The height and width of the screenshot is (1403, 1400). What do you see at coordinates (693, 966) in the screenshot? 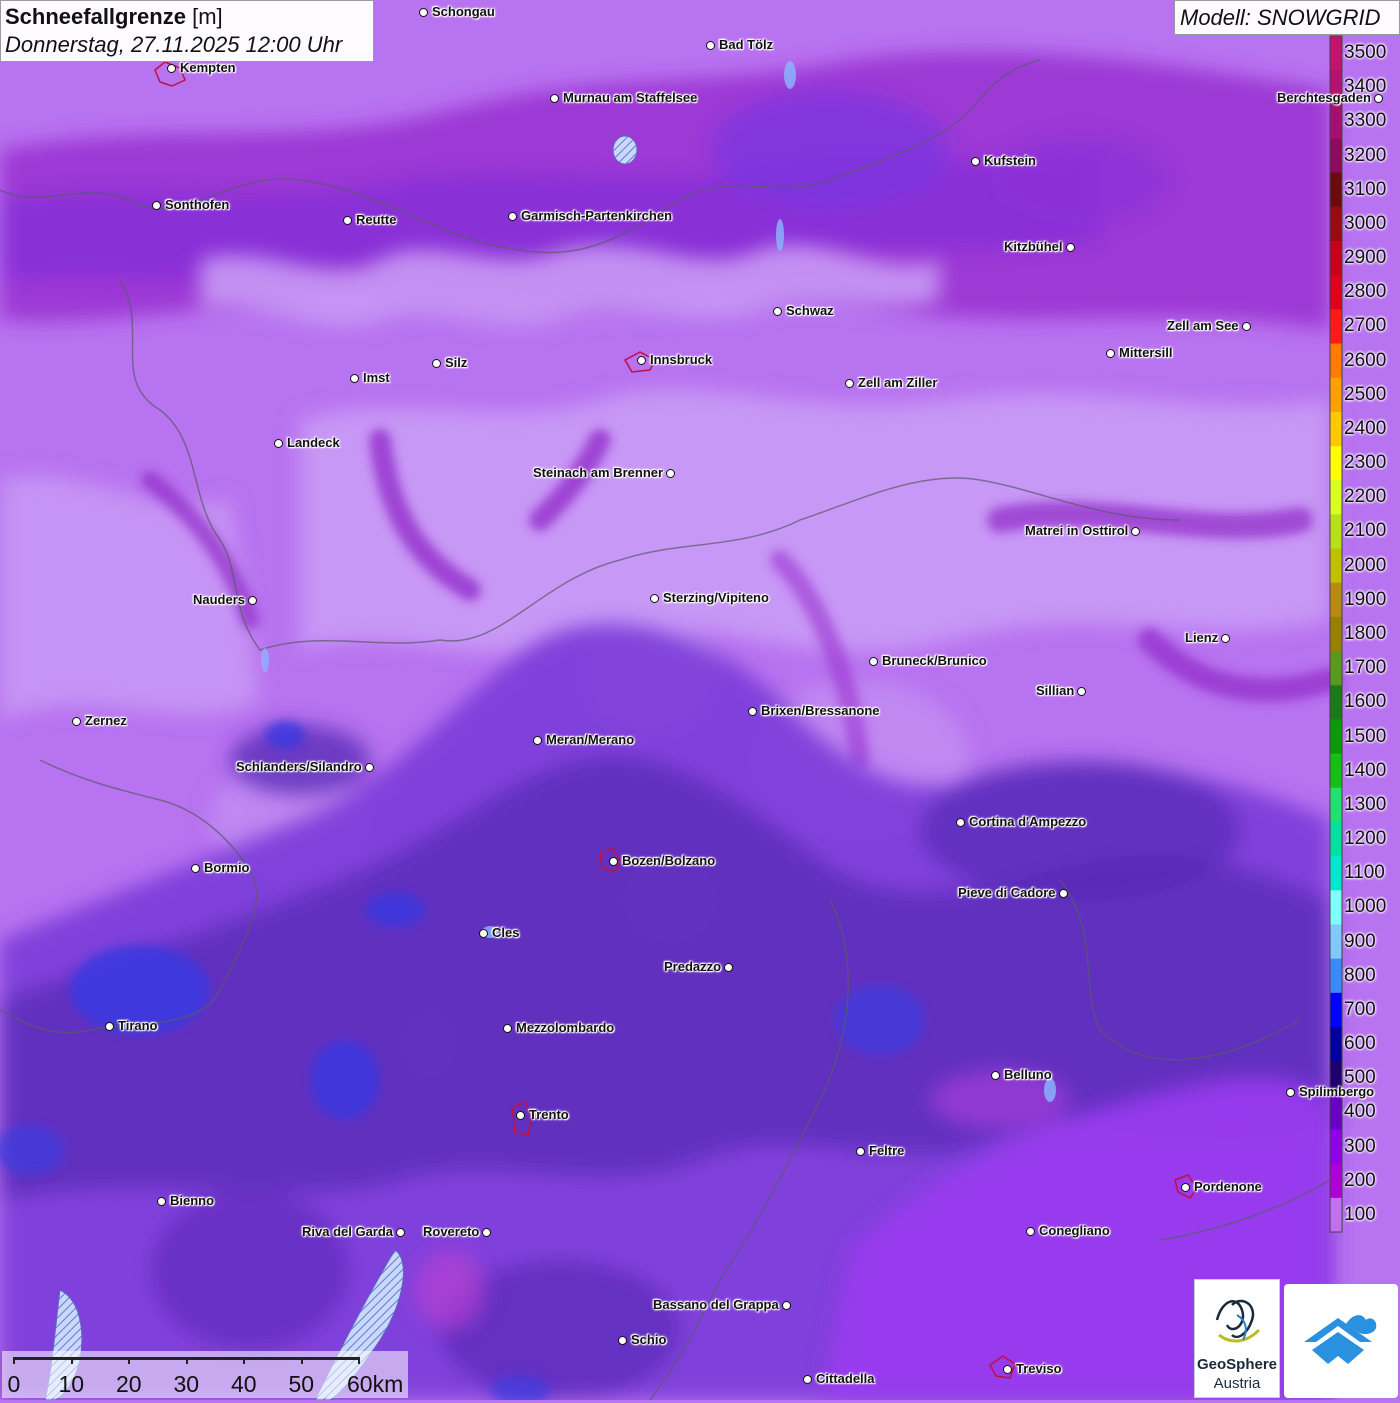
I see `city-label: Predazzo` at bounding box center [693, 966].